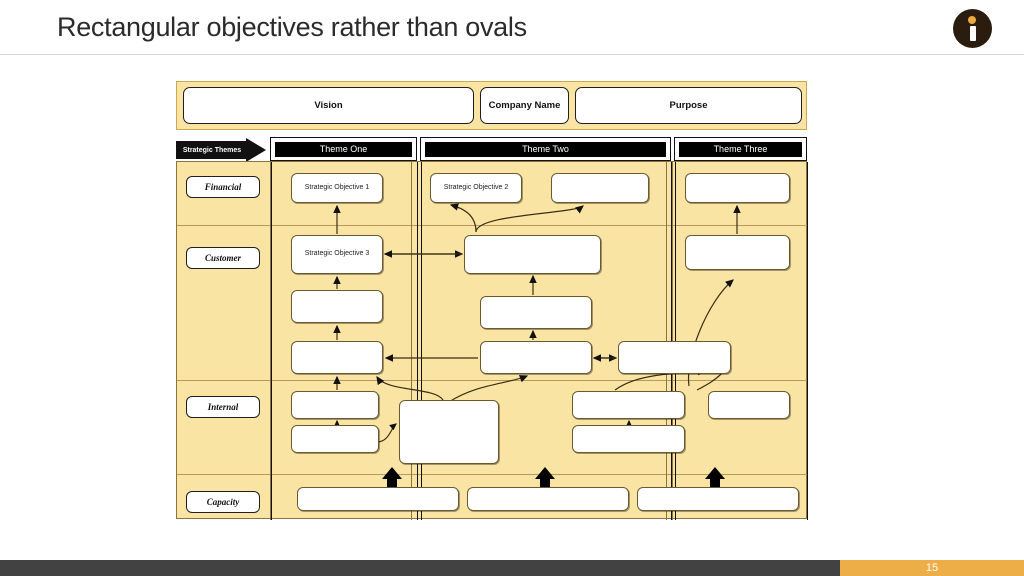  What do you see at coordinates (749, 405) in the screenshot?
I see `objective-box-o18` at bounding box center [749, 405].